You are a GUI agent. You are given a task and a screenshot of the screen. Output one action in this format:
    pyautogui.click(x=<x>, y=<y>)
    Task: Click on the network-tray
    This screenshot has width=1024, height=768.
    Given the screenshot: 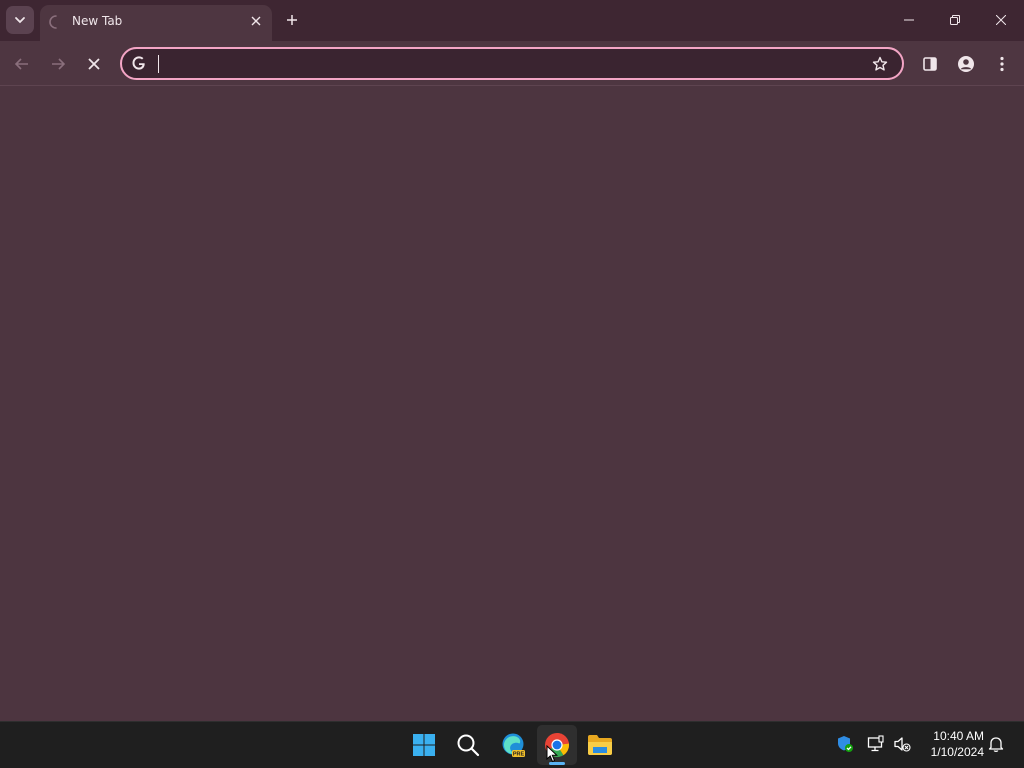 What is the action you would take?
    pyautogui.click(x=876, y=744)
    